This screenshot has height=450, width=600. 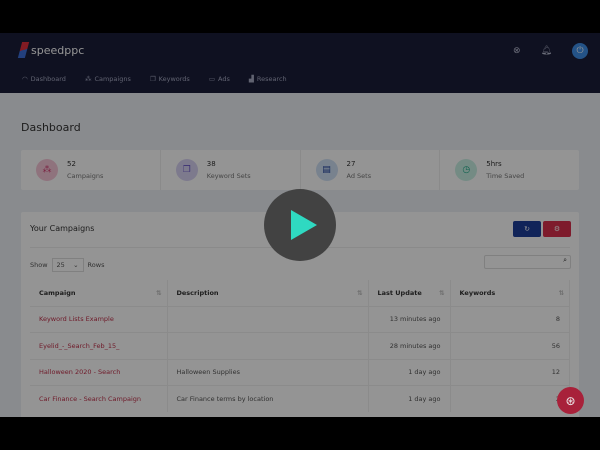 I want to click on lifebuoy-icon: ⊛, so click(x=570, y=400).